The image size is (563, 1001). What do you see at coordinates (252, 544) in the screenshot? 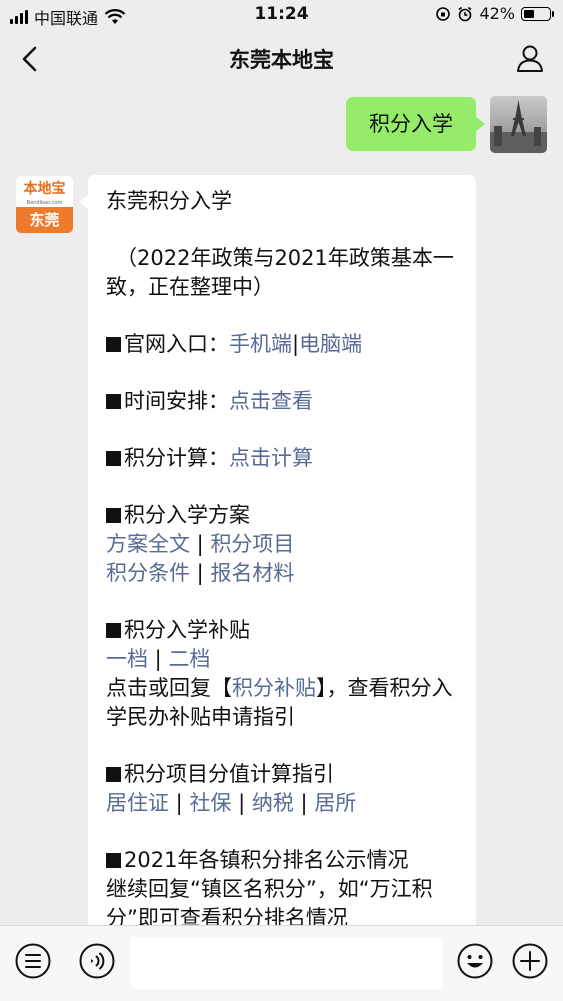
I see `plan-items-link: 积分项目` at bounding box center [252, 544].